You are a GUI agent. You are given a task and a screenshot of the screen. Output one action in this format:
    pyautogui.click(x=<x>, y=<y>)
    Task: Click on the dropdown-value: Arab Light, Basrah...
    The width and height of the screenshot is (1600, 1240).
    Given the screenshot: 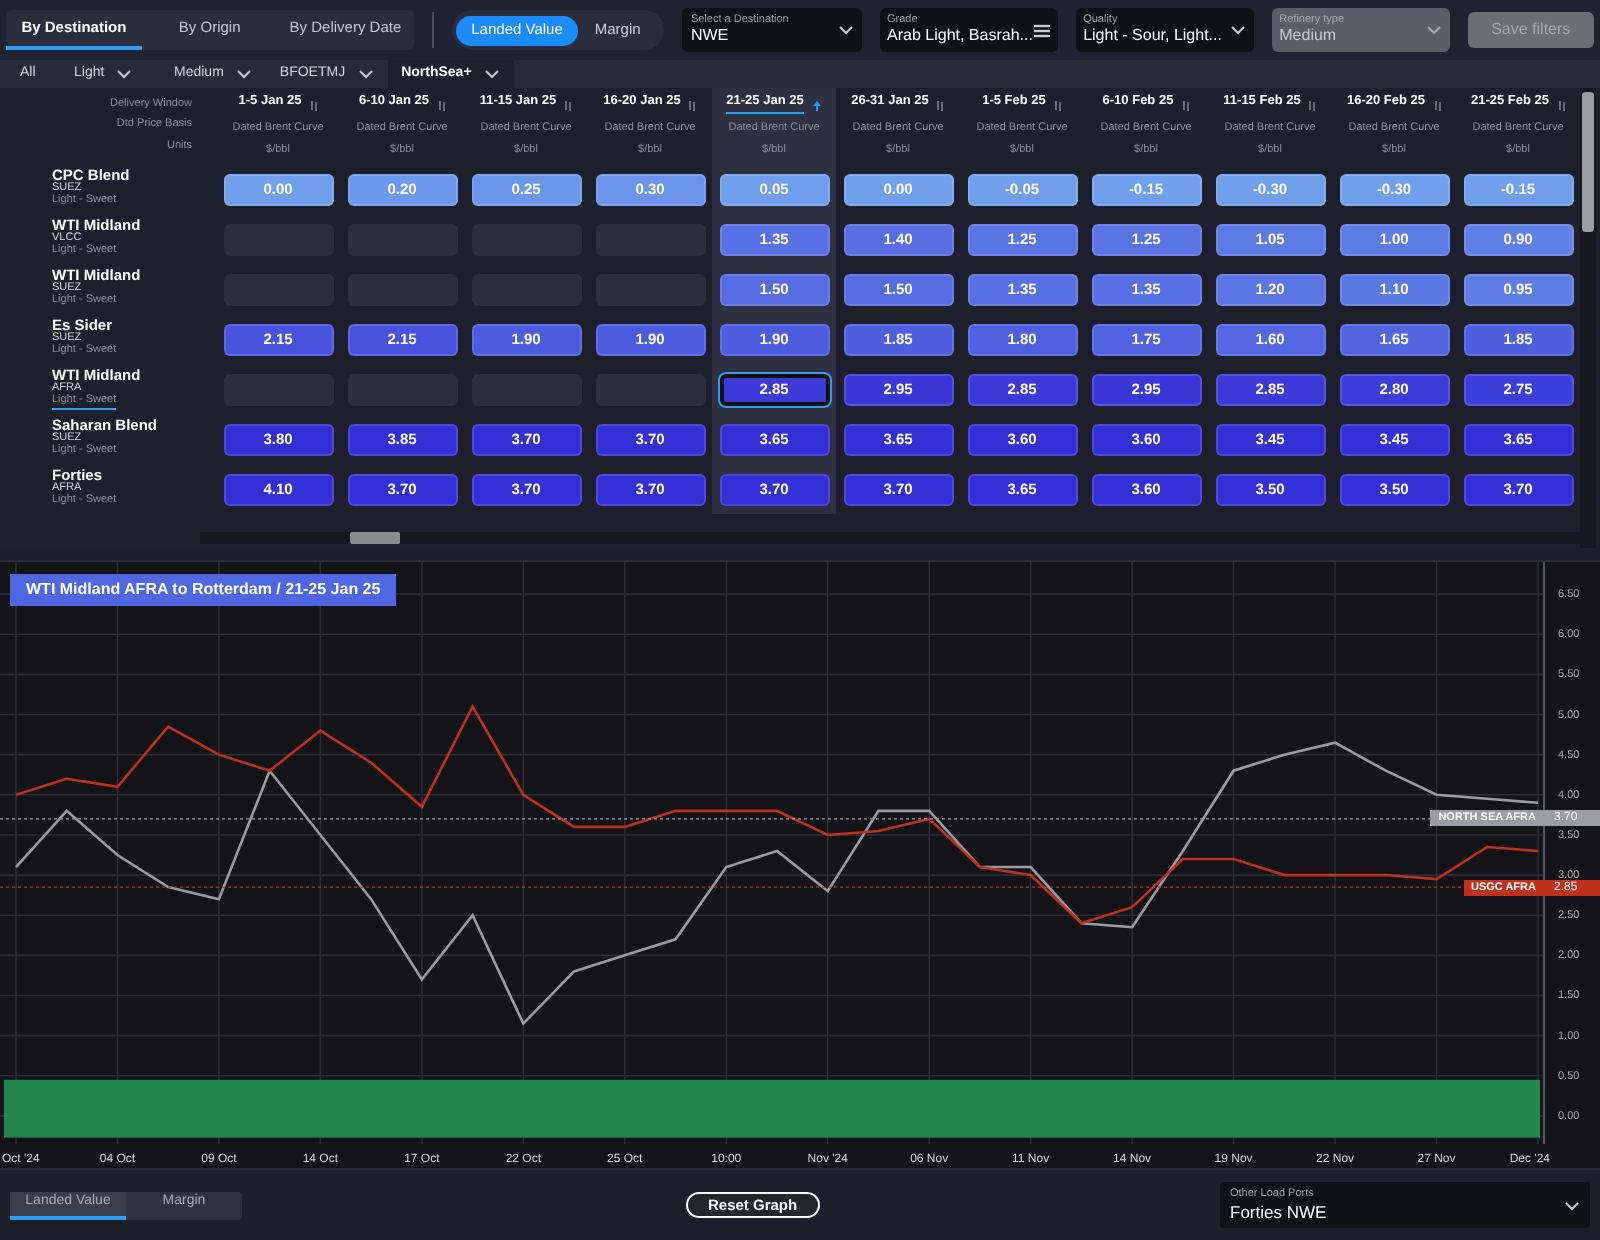 What is the action you would take?
    pyautogui.click(x=960, y=36)
    